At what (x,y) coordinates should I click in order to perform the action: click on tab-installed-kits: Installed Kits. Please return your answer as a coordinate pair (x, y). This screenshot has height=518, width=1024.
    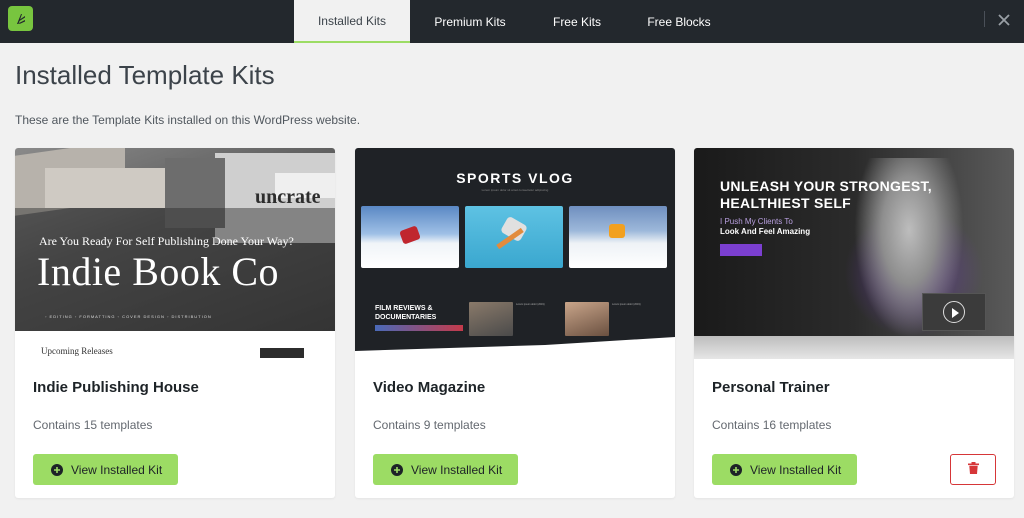
    Looking at the image, I should click on (352, 21).